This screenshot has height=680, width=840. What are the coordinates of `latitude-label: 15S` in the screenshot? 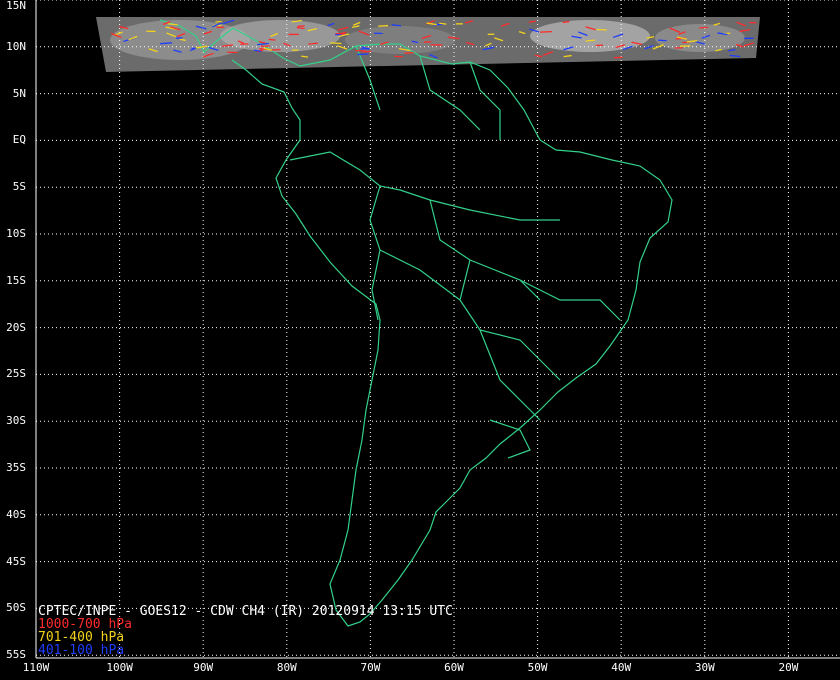 It's located at (16, 280).